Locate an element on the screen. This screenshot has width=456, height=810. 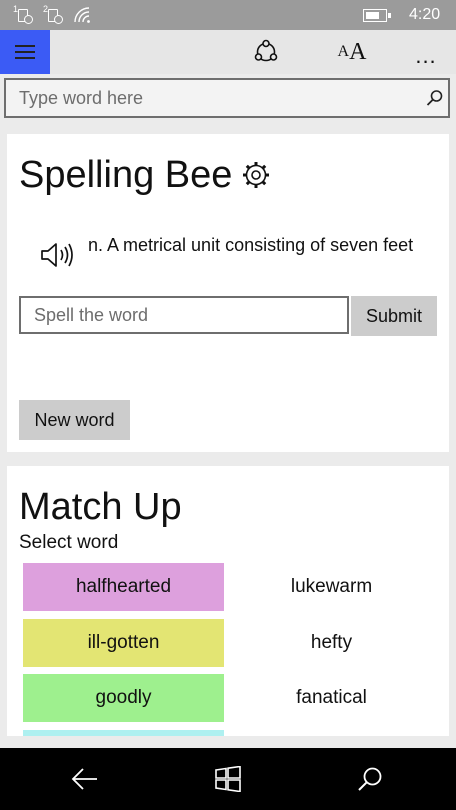
speaker-icon is located at coordinates (58, 255).